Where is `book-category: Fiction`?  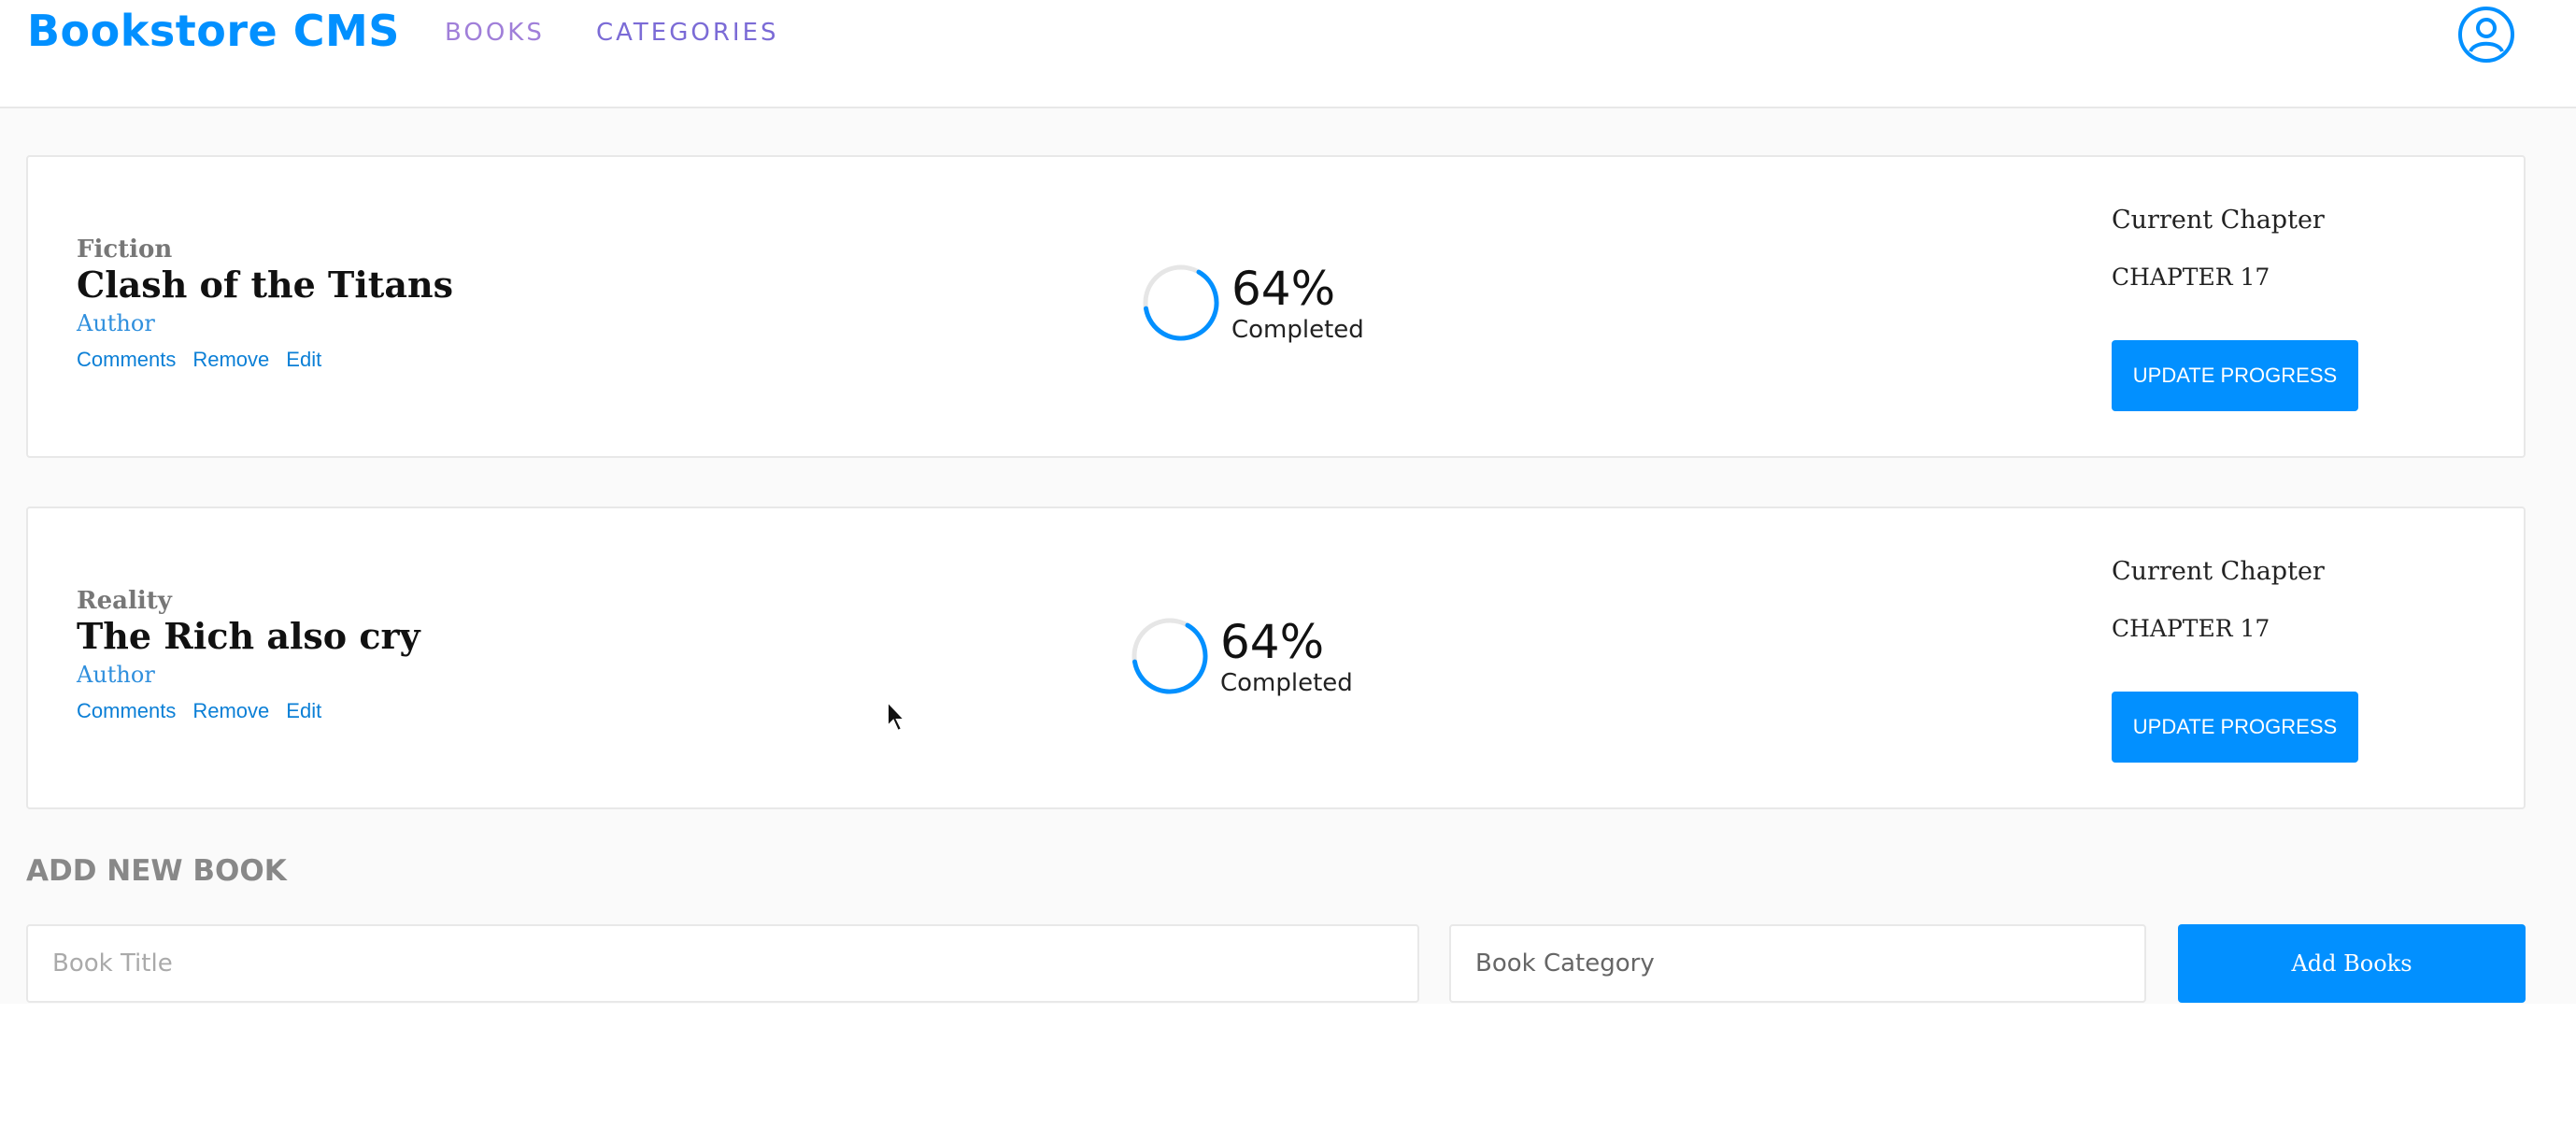
book-category: Fiction is located at coordinates (125, 250).